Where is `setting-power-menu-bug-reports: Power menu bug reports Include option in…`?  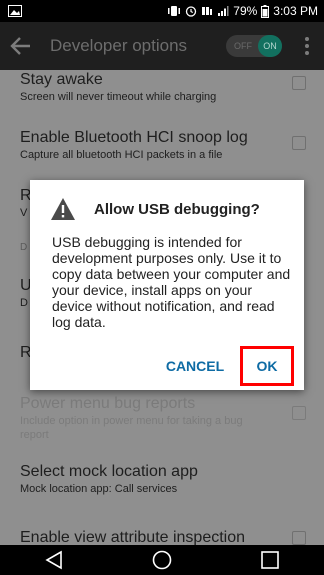
setting-power-menu-bug-reports: Power menu bug reports Include option in… is located at coordinates (162, 418).